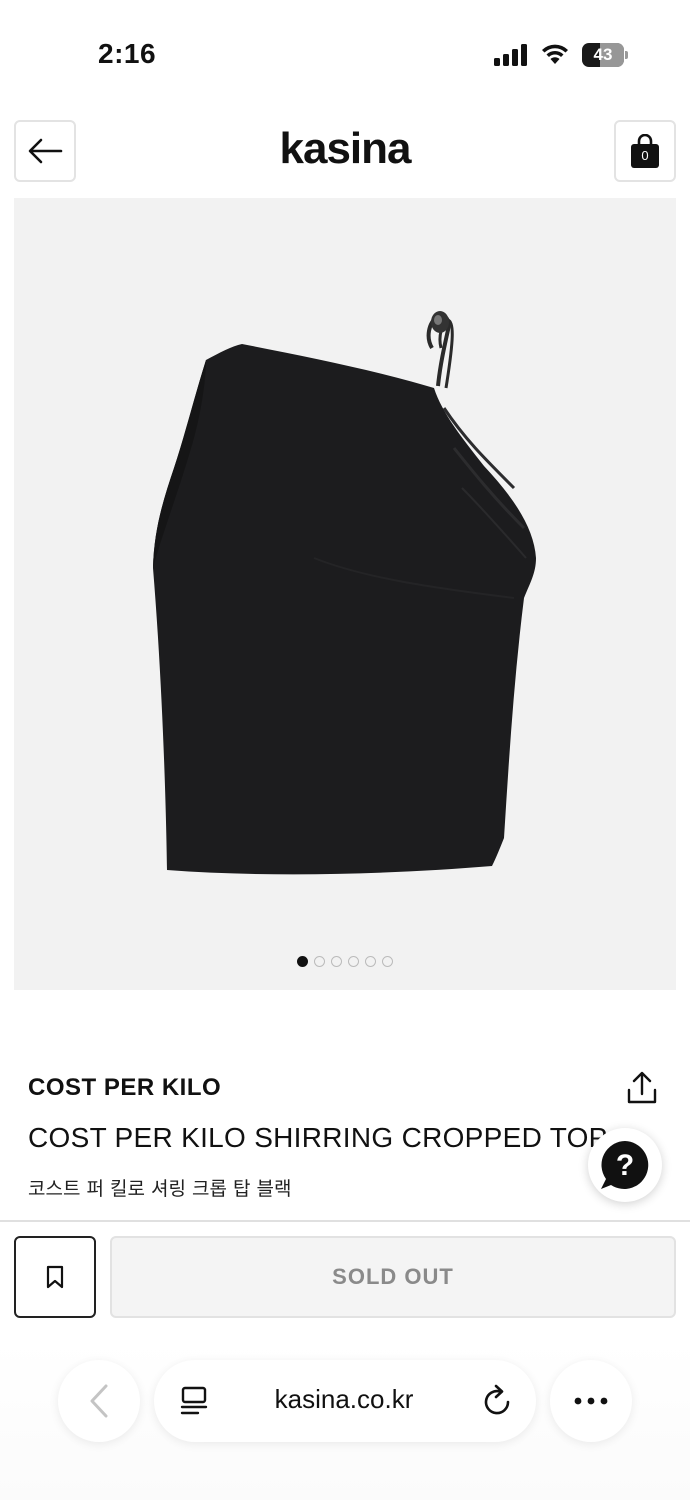 This screenshot has height=1500, width=690. I want to click on url-text: kasina.co.kr, so click(344, 1399).